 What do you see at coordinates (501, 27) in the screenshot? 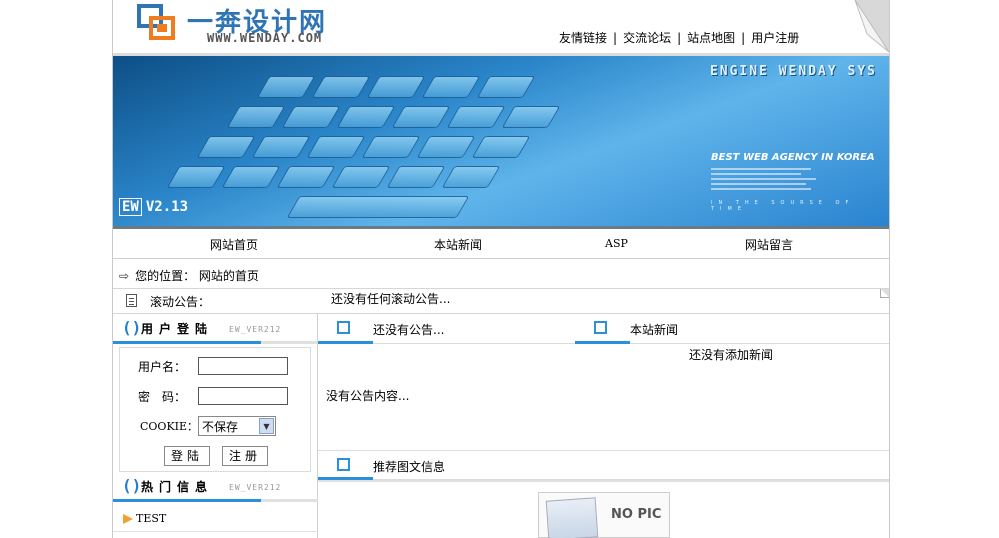
I see `site-header: 一奔设计网 WWW.WENDAY.COM 友情链接 | 交流论坛 | 站点地图 | 用户注册` at bounding box center [501, 27].